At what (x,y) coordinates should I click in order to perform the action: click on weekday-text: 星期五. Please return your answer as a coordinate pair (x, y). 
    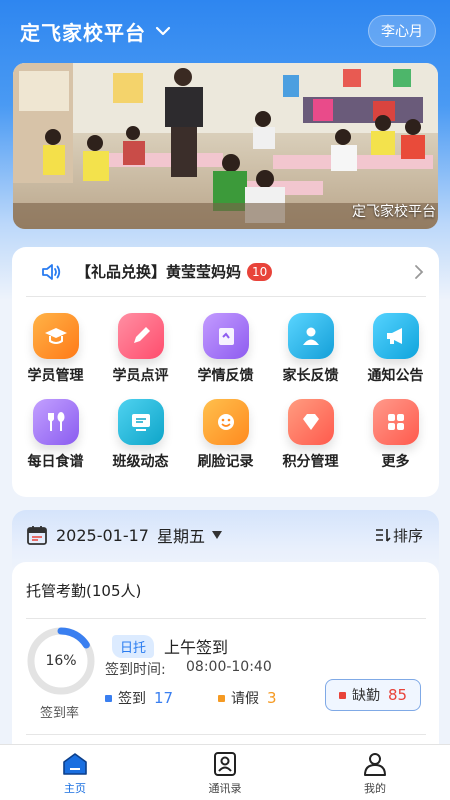
    Looking at the image, I should click on (180, 536).